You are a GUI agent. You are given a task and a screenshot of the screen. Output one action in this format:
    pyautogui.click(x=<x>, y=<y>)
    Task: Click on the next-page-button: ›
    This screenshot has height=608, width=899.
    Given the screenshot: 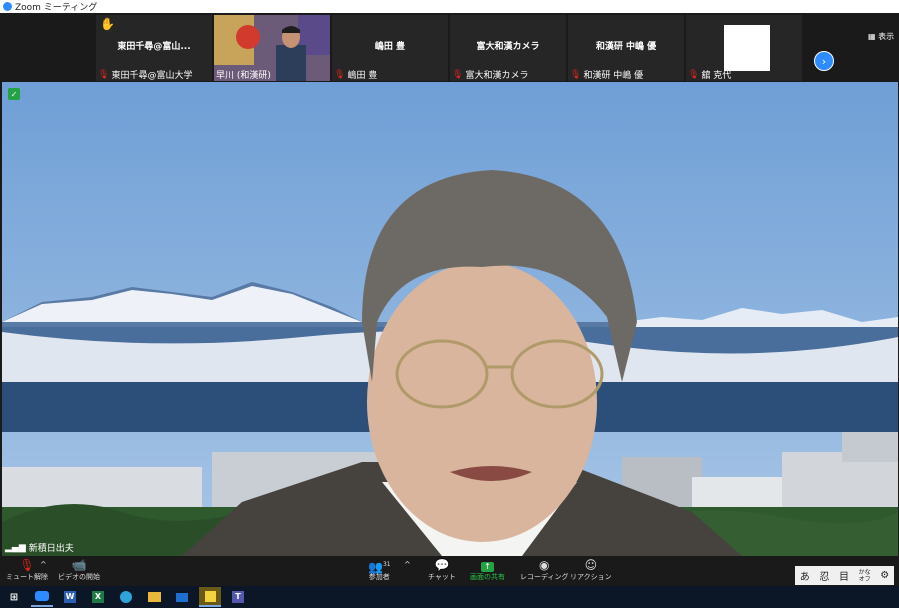 What is the action you would take?
    pyautogui.click(x=824, y=61)
    